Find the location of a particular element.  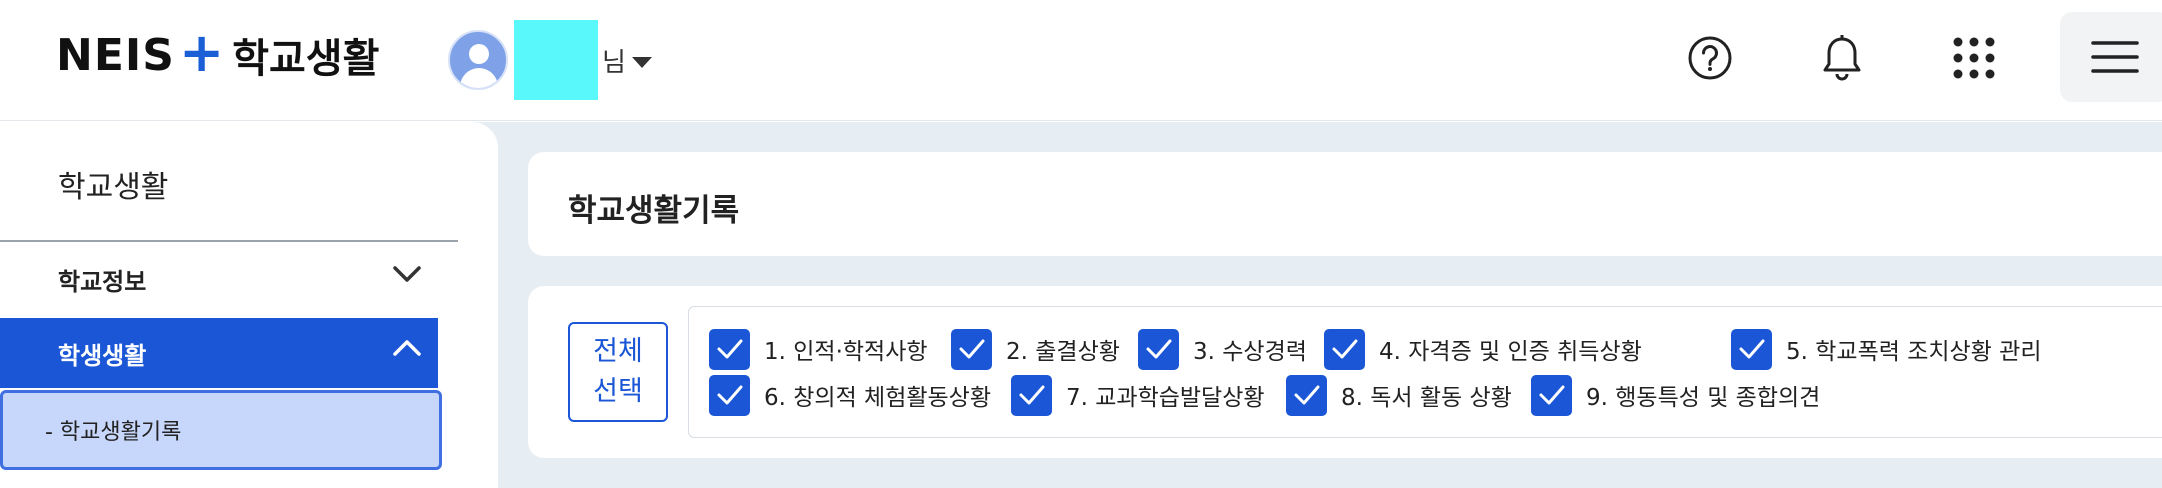

checkbox-item: 2. 출결상황 is located at coordinates (1035, 349).